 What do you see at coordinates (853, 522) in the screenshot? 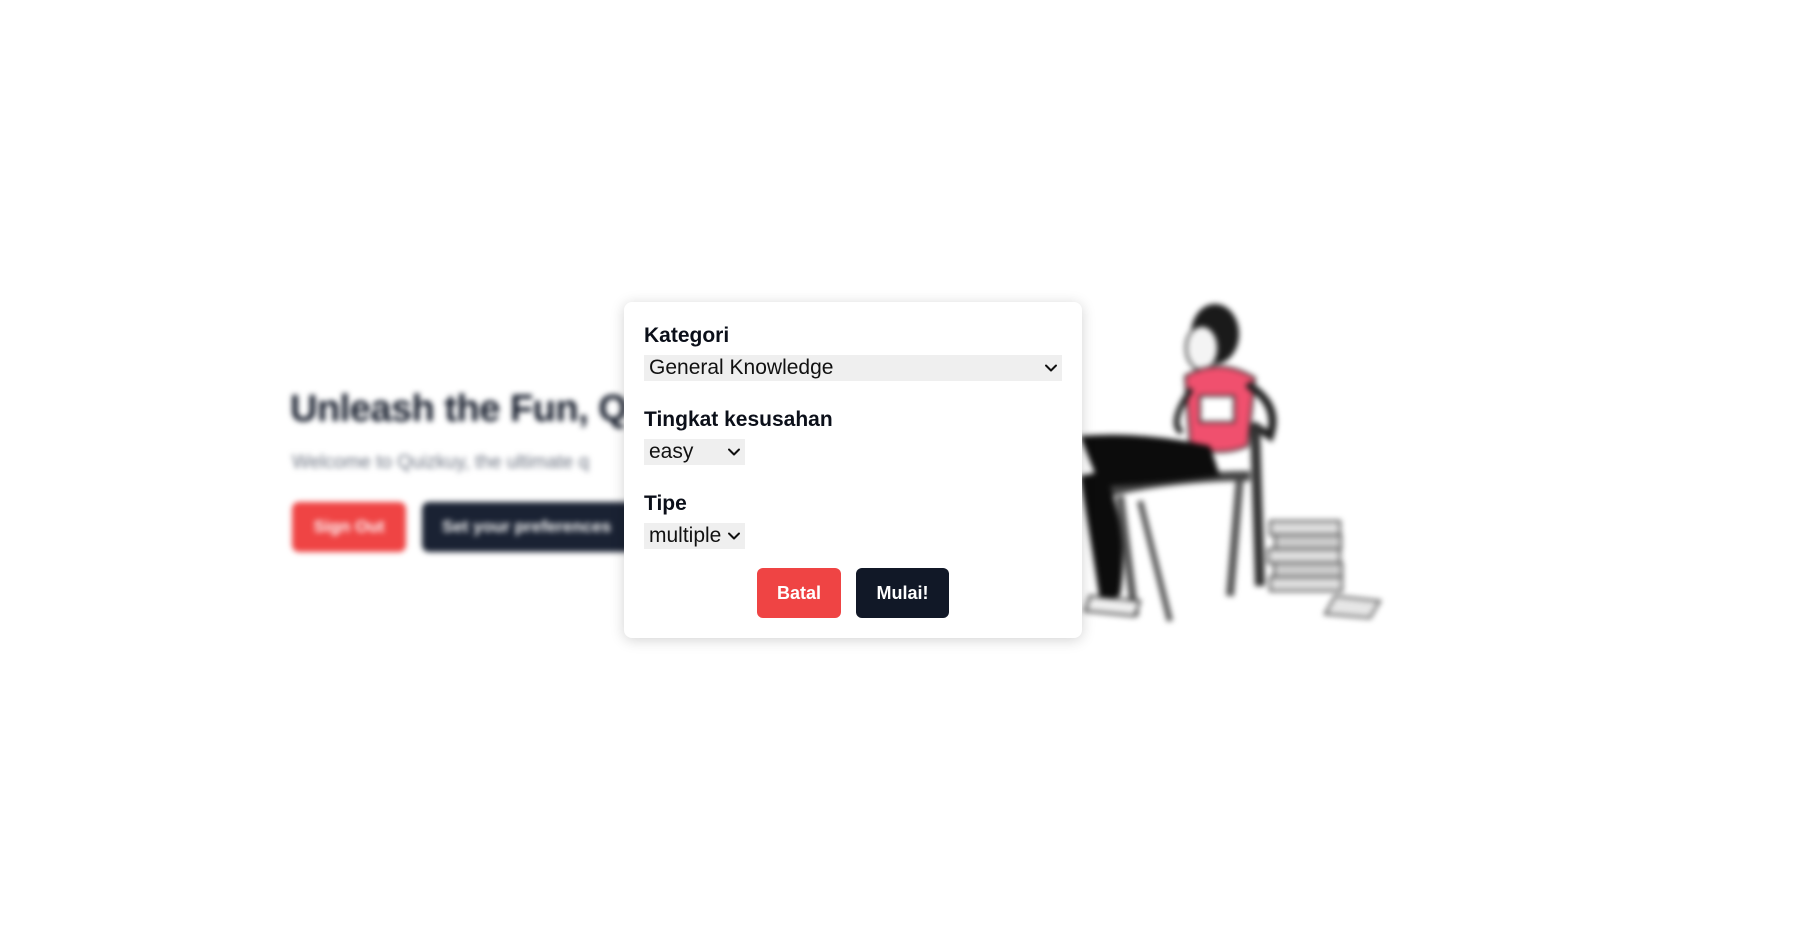
I see `type-field: Tipe multiple` at bounding box center [853, 522].